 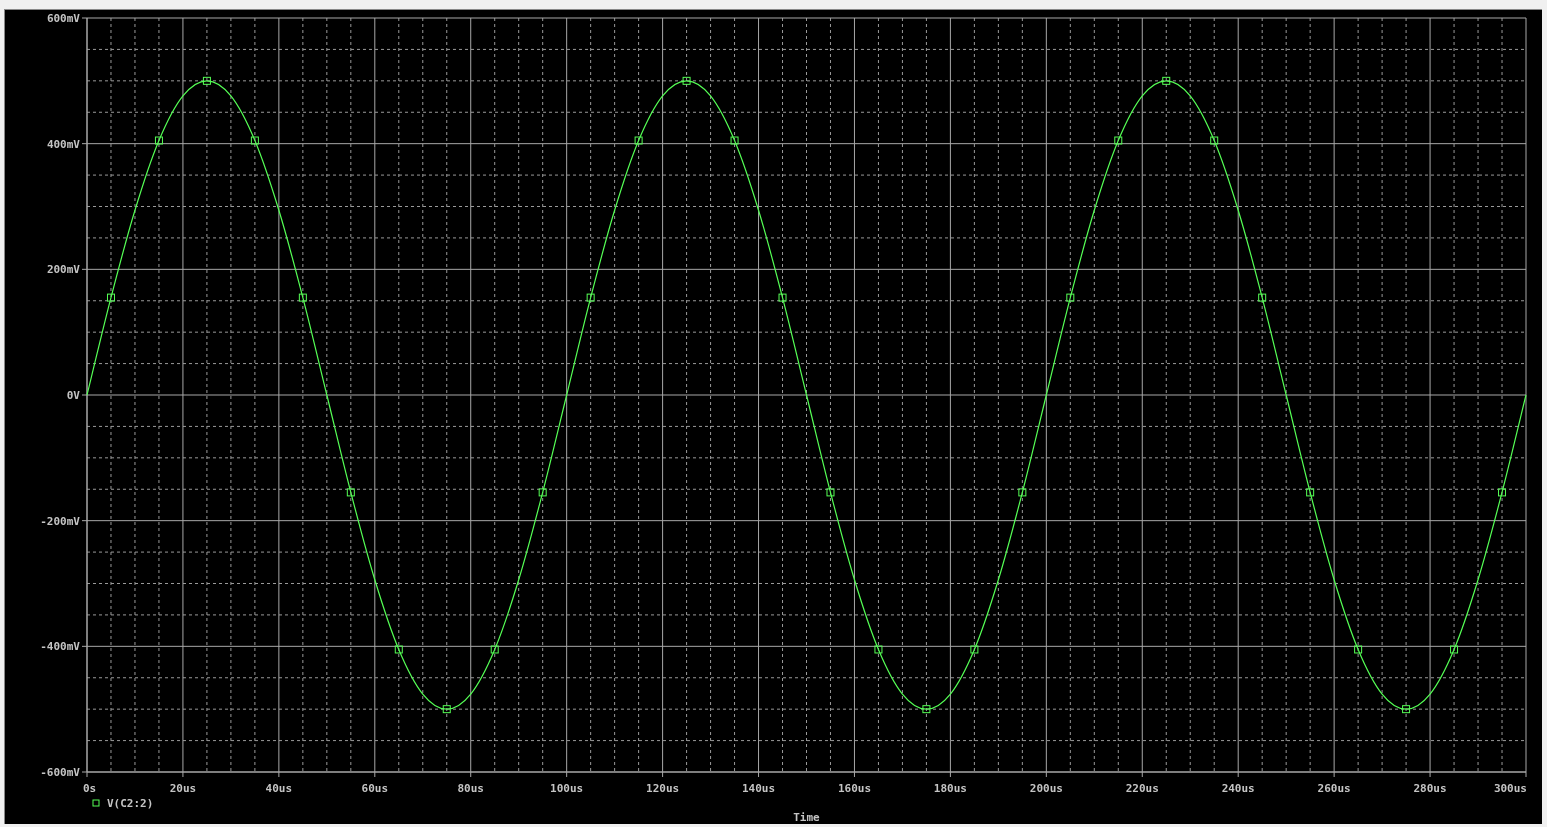 What do you see at coordinates (567, 788) in the screenshot?
I see `x-tick-label: 100us` at bounding box center [567, 788].